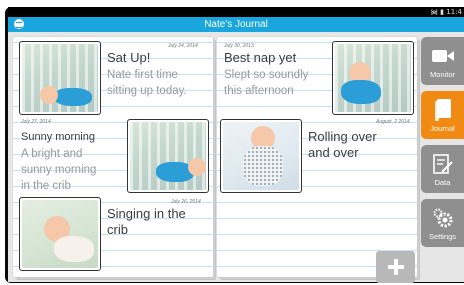  What do you see at coordinates (442, 182) in the screenshot?
I see `nav-label: Data` at bounding box center [442, 182].